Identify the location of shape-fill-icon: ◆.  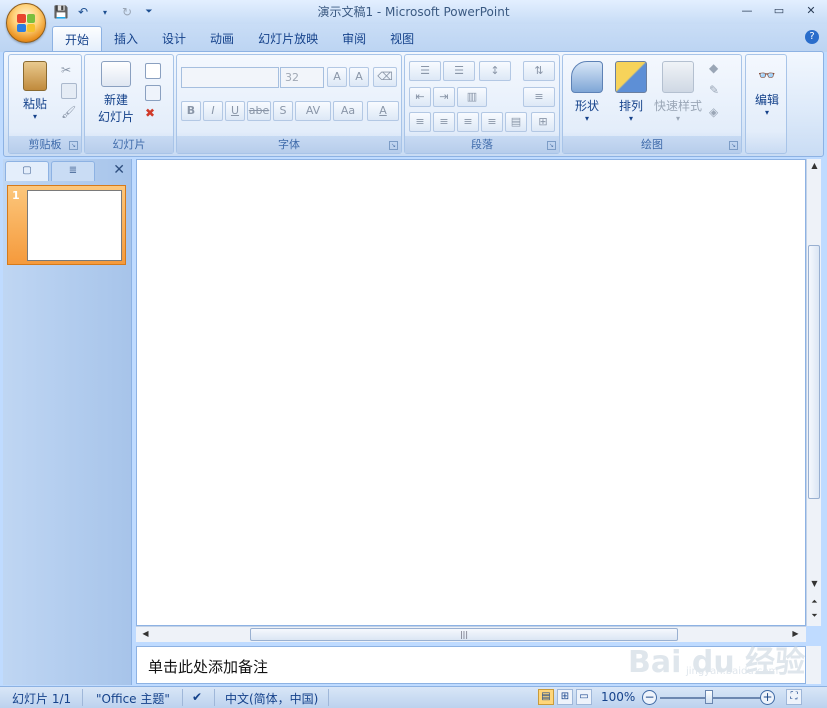
(717, 69).